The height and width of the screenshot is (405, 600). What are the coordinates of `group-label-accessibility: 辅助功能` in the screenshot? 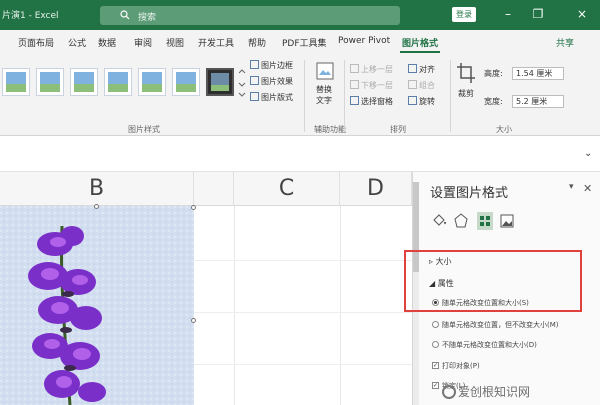 It's located at (330, 129).